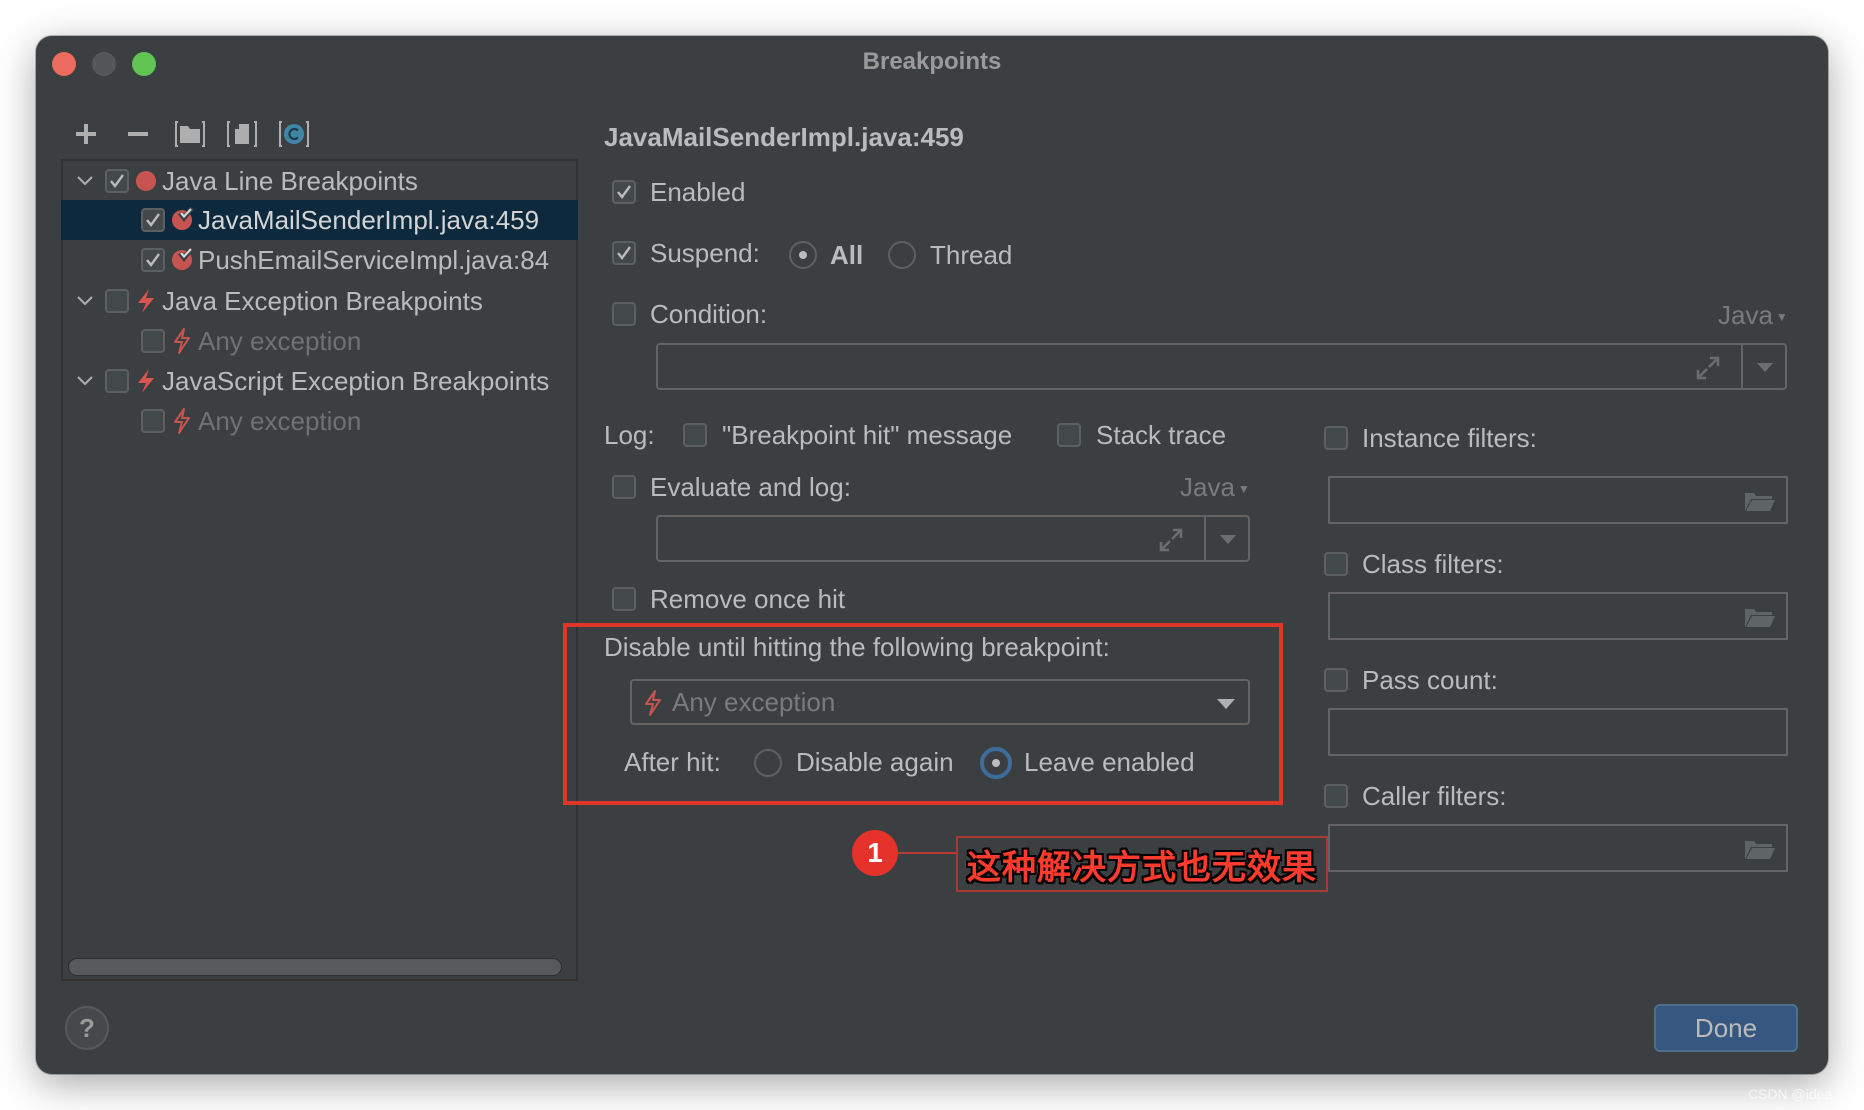 The height and width of the screenshot is (1110, 1864). I want to click on tree-item-label: PushEmailServiceImpl.java:84, so click(374, 260).